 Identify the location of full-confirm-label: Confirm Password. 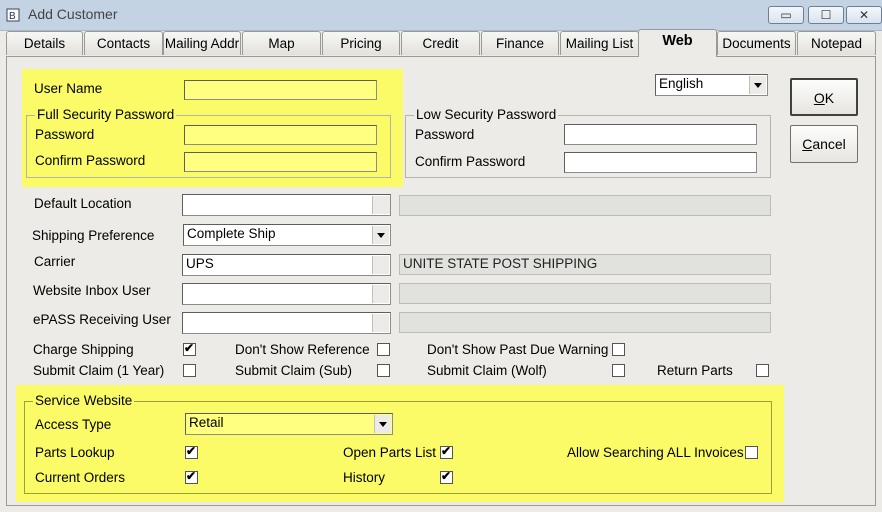
(90, 160).